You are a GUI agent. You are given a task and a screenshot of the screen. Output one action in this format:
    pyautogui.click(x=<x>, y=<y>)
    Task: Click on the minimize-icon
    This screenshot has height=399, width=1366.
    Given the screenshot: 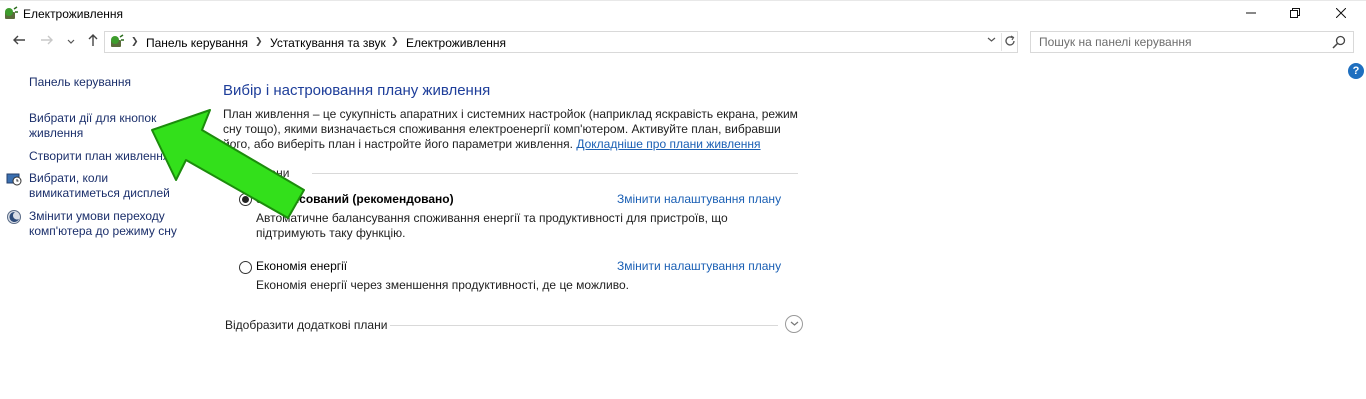 What is the action you would take?
    pyautogui.click(x=1251, y=13)
    